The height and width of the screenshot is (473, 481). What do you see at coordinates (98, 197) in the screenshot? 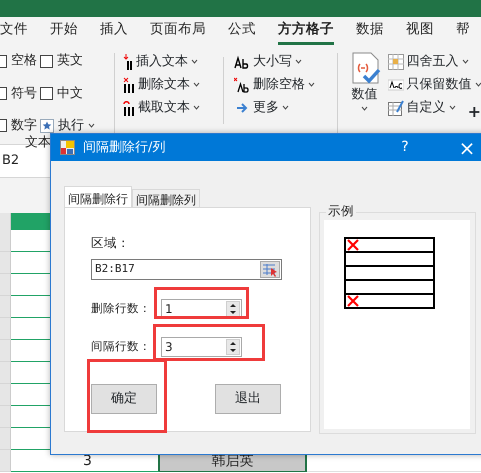
I see `dialog-tab: 间隔删除行` at bounding box center [98, 197].